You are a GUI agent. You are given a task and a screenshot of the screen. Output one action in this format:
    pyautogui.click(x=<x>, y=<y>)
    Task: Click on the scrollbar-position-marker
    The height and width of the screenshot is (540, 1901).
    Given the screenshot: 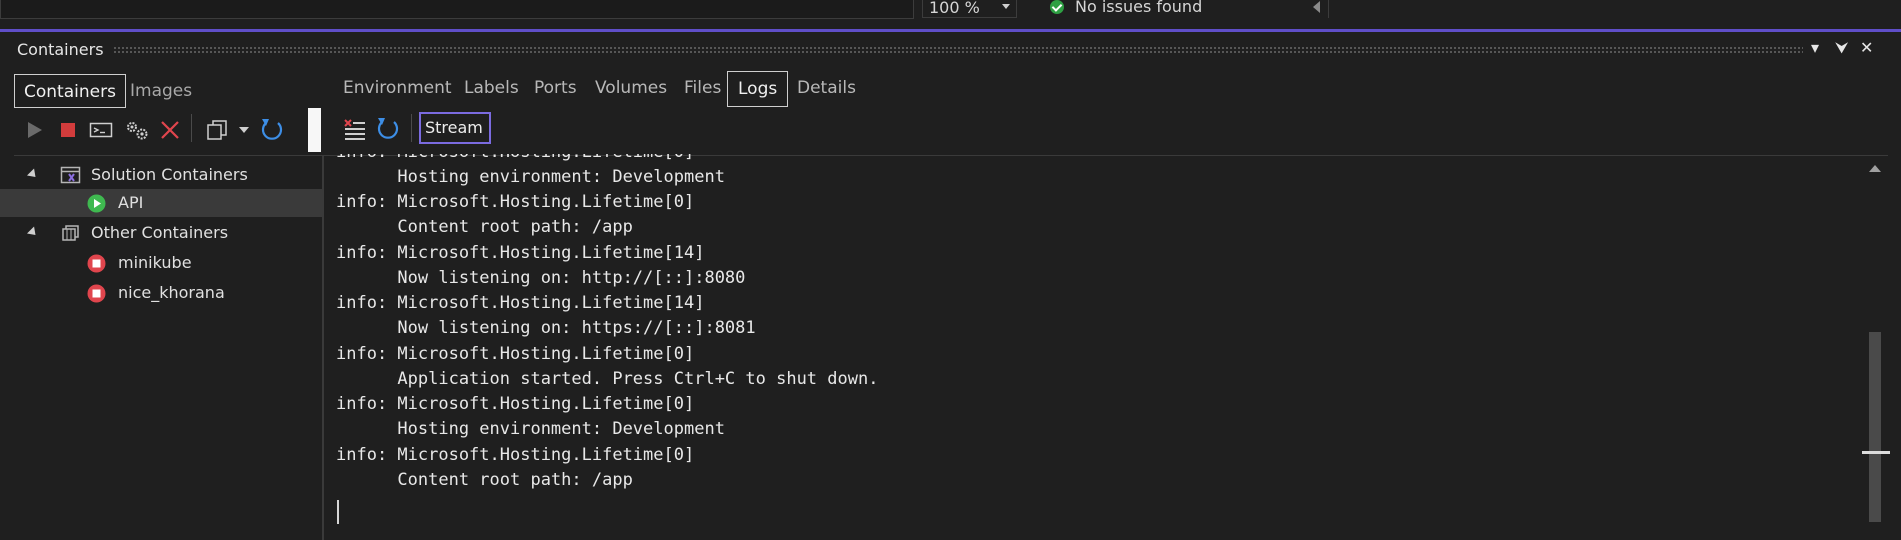 What is the action you would take?
    pyautogui.click(x=1876, y=452)
    